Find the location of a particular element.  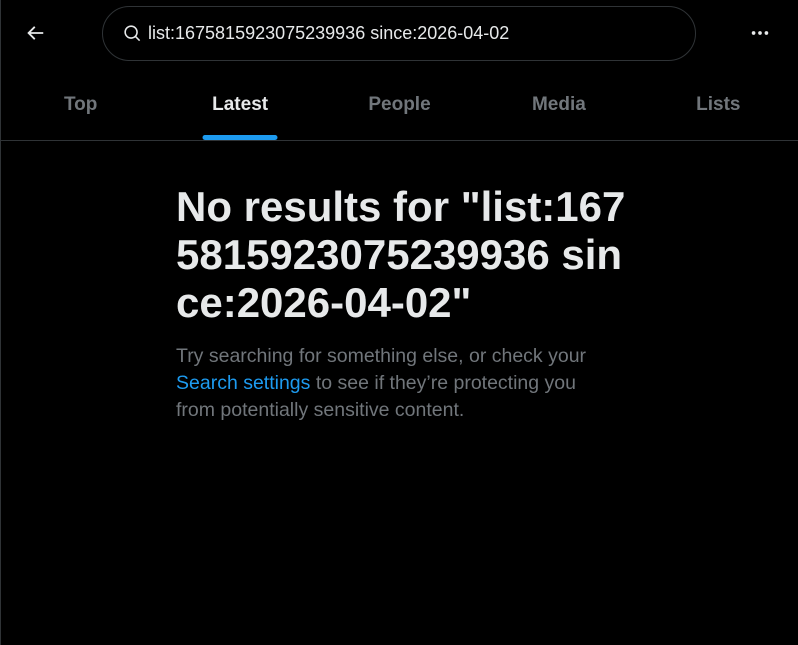

search-icon is located at coordinates (132, 34).